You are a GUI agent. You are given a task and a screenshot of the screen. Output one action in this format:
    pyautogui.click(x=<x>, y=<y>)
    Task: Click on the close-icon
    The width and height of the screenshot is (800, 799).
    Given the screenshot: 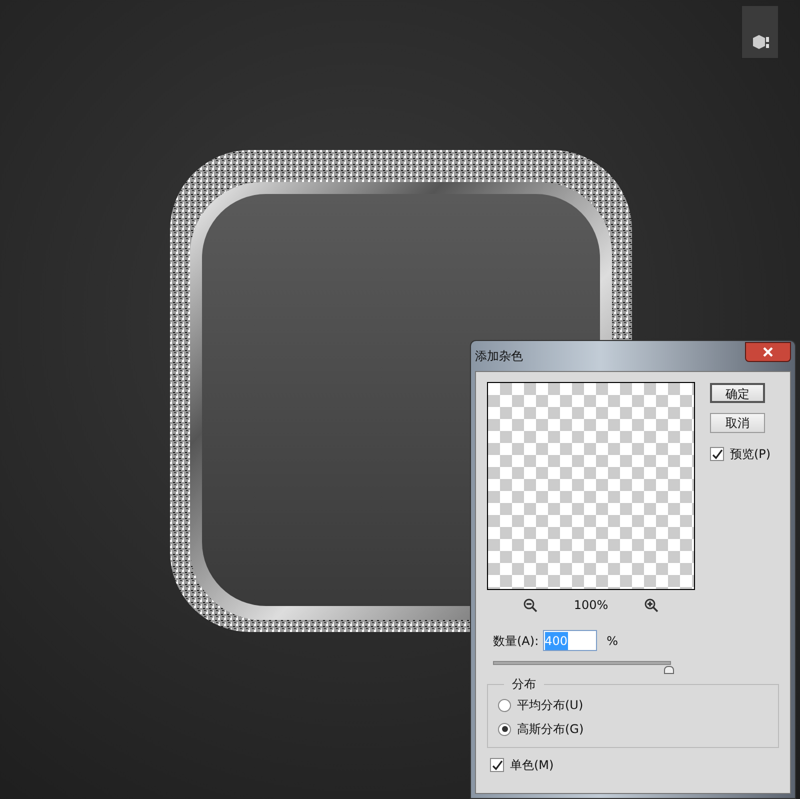 What is the action you would take?
    pyautogui.click(x=768, y=352)
    